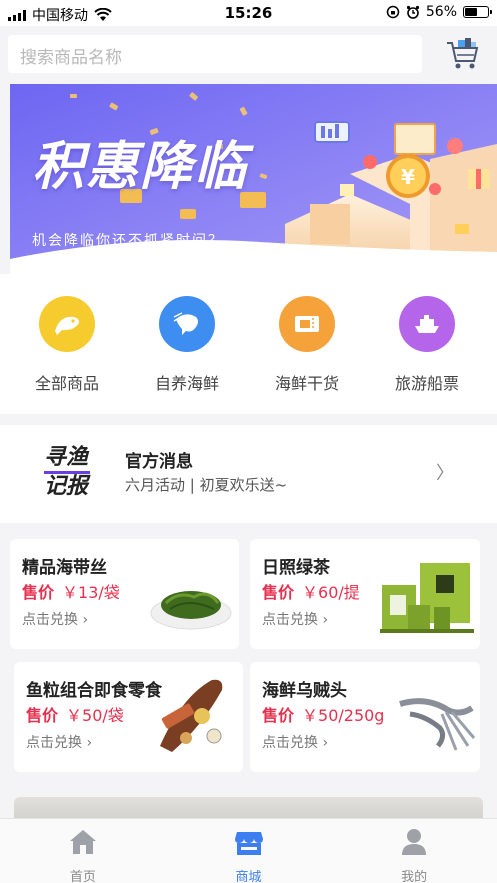  What do you see at coordinates (248, 13) in the screenshot?
I see `status-bar: 中国移动 15:26 56%` at bounding box center [248, 13].